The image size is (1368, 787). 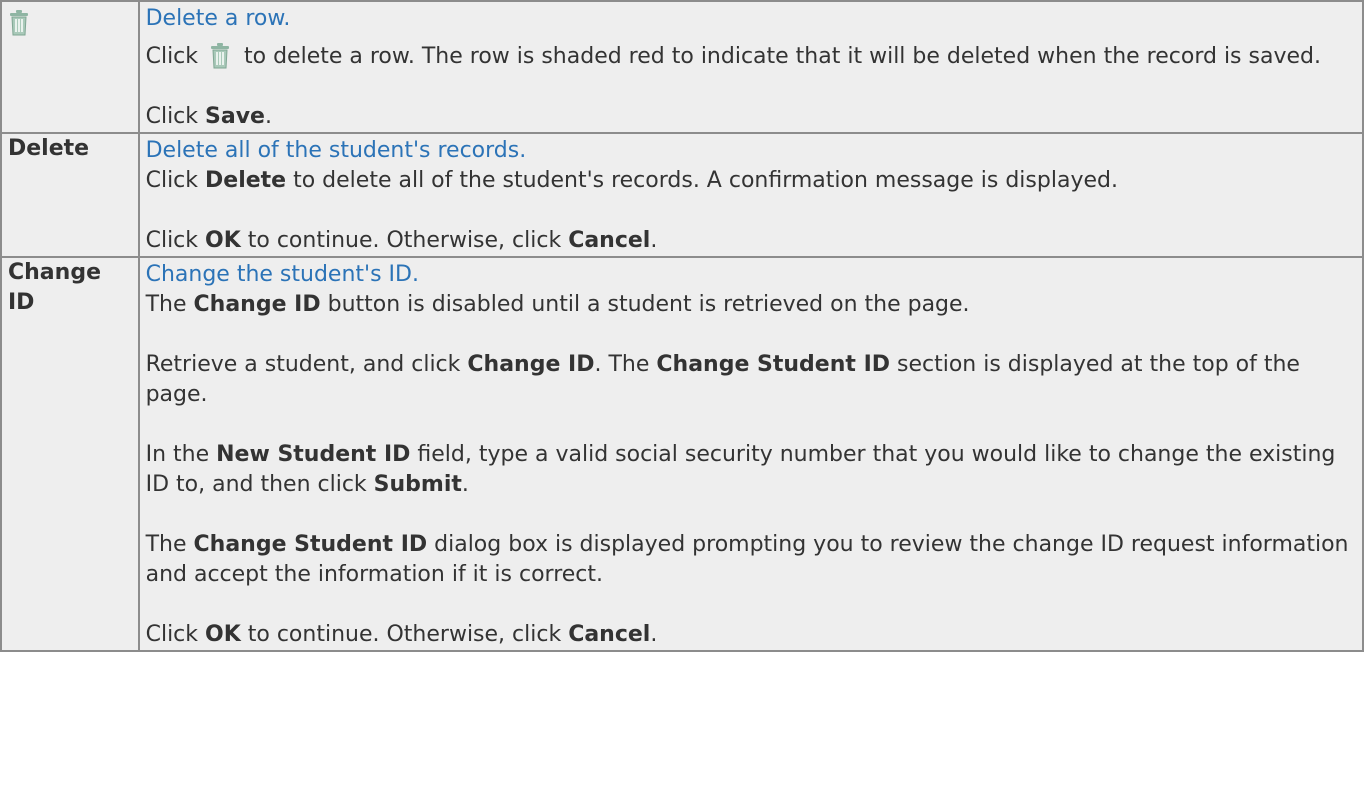 What do you see at coordinates (751, 19) in the screenshot?
I see `delete-row-link: Delete a row.` at bounding box center [751, 19].